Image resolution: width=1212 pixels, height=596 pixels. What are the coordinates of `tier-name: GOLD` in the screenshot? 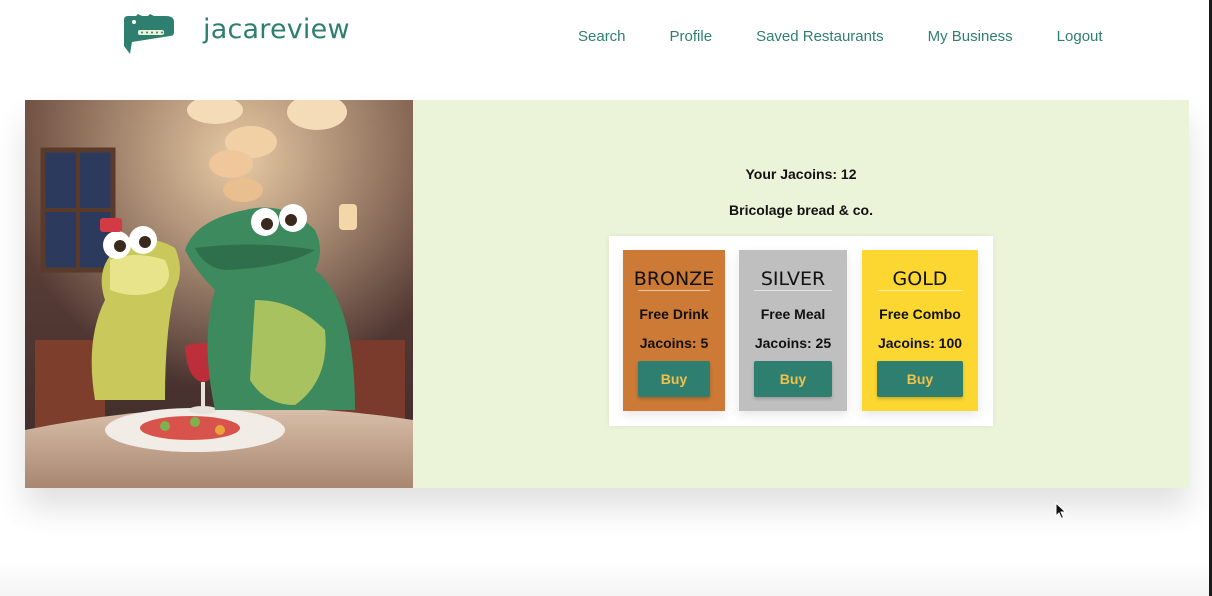 It's located at (920, 279).